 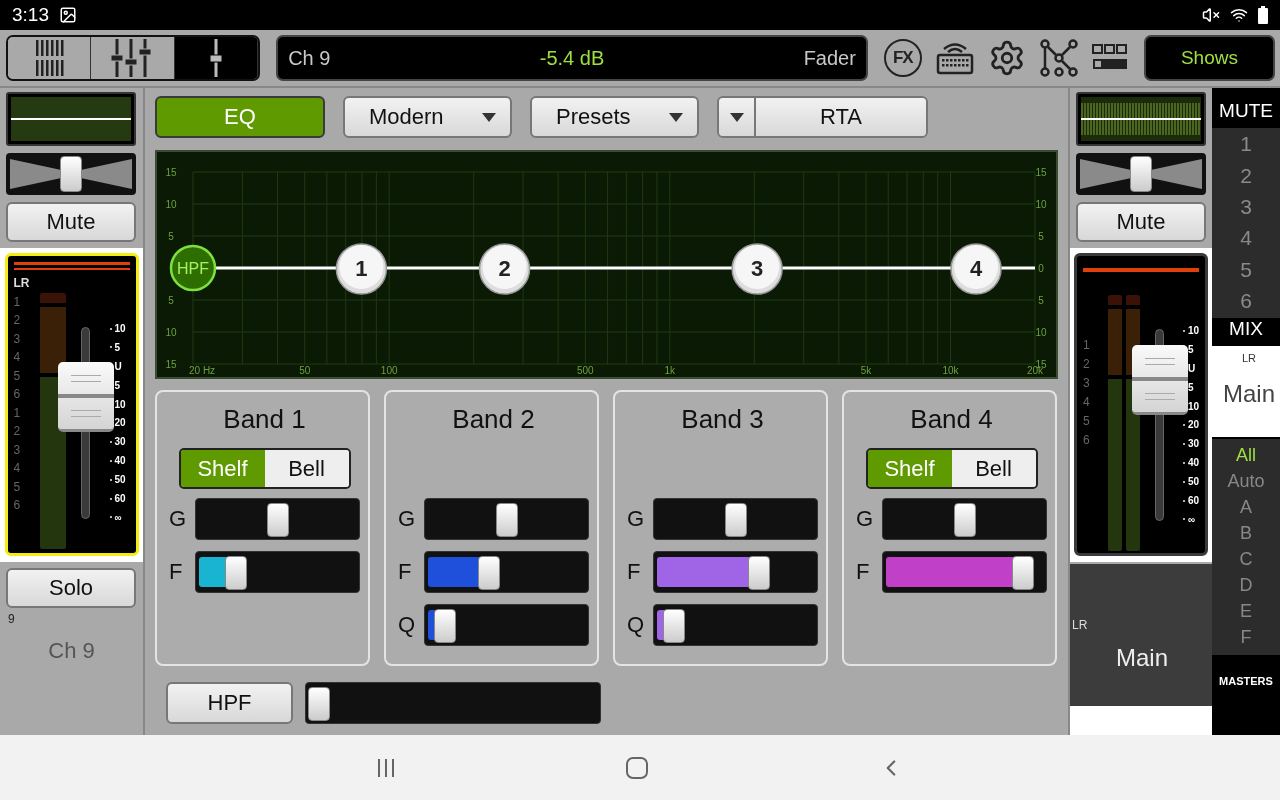 What do you see at coordinates (386, 767) in the screenshot?
I see `recent-apps-icon` at bounding box center [386, 767].